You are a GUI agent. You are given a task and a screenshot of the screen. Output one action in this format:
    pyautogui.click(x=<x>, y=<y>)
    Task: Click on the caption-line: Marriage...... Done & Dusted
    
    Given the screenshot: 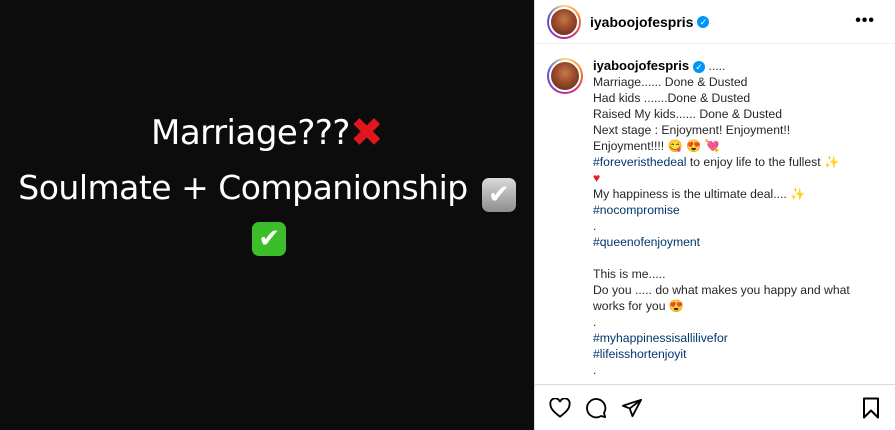 What is the action you would take?
    pyautogui.click(x=670, y=82)
    